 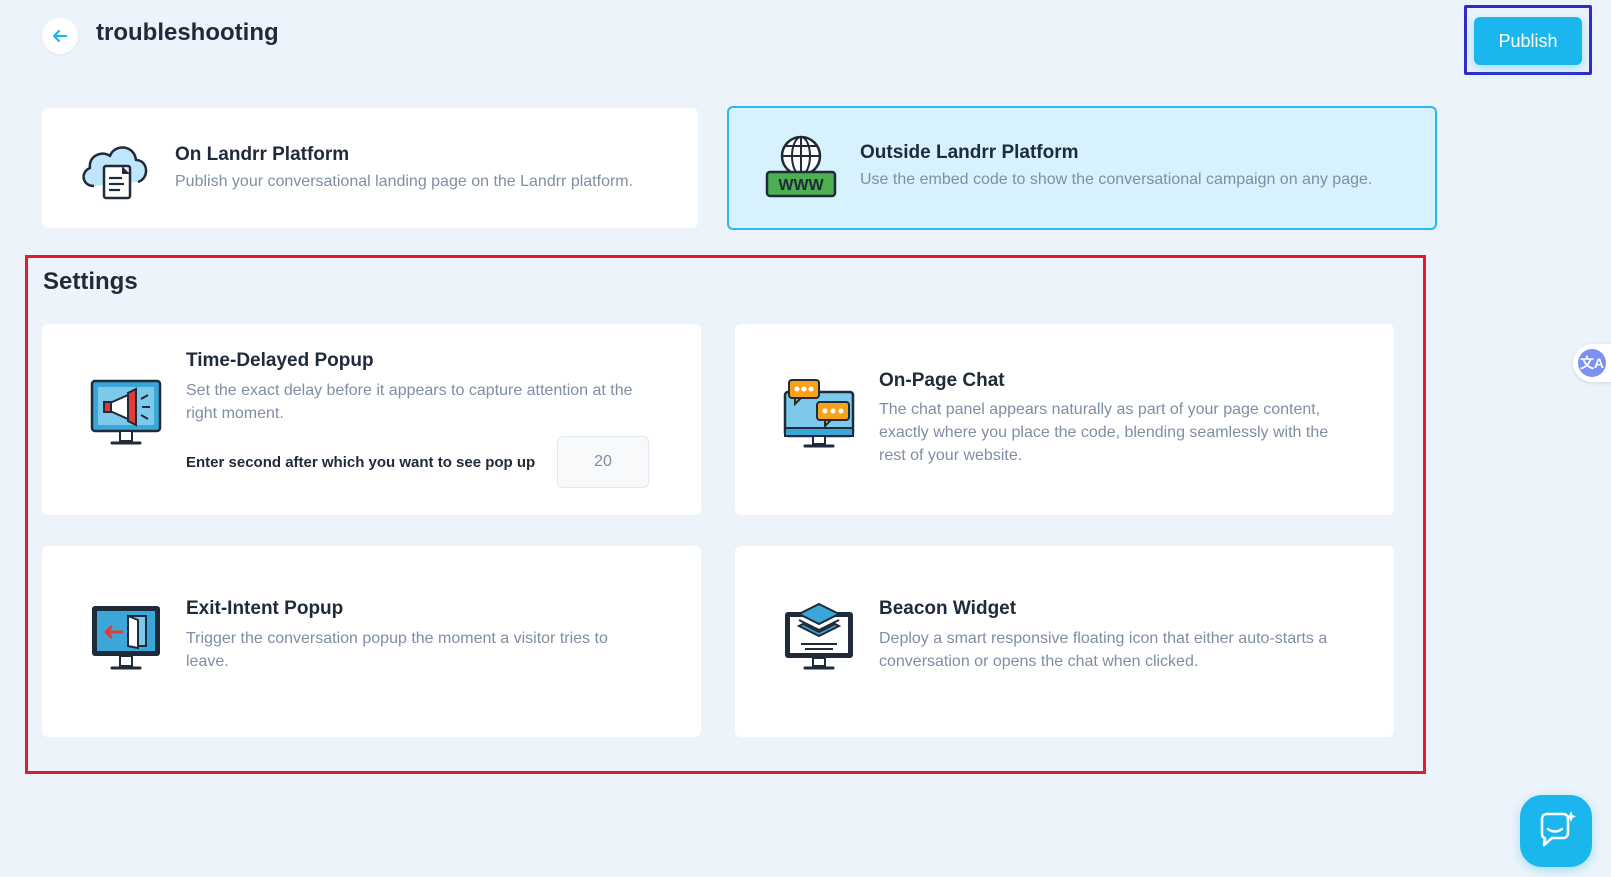 I want to click on megaphone-monitor-icon, so click(x=126, y=412).